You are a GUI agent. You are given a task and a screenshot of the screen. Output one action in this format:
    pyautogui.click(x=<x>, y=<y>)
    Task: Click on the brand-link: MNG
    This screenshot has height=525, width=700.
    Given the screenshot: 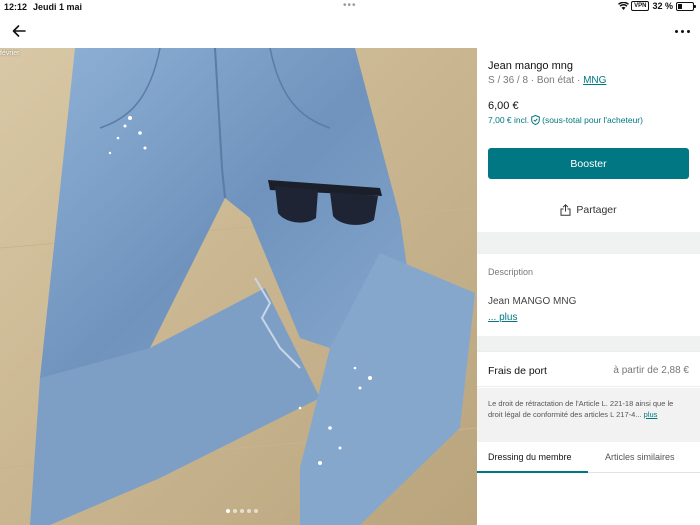 What is the action you would take?
    pyautogui.click(x=594, y=80)
    